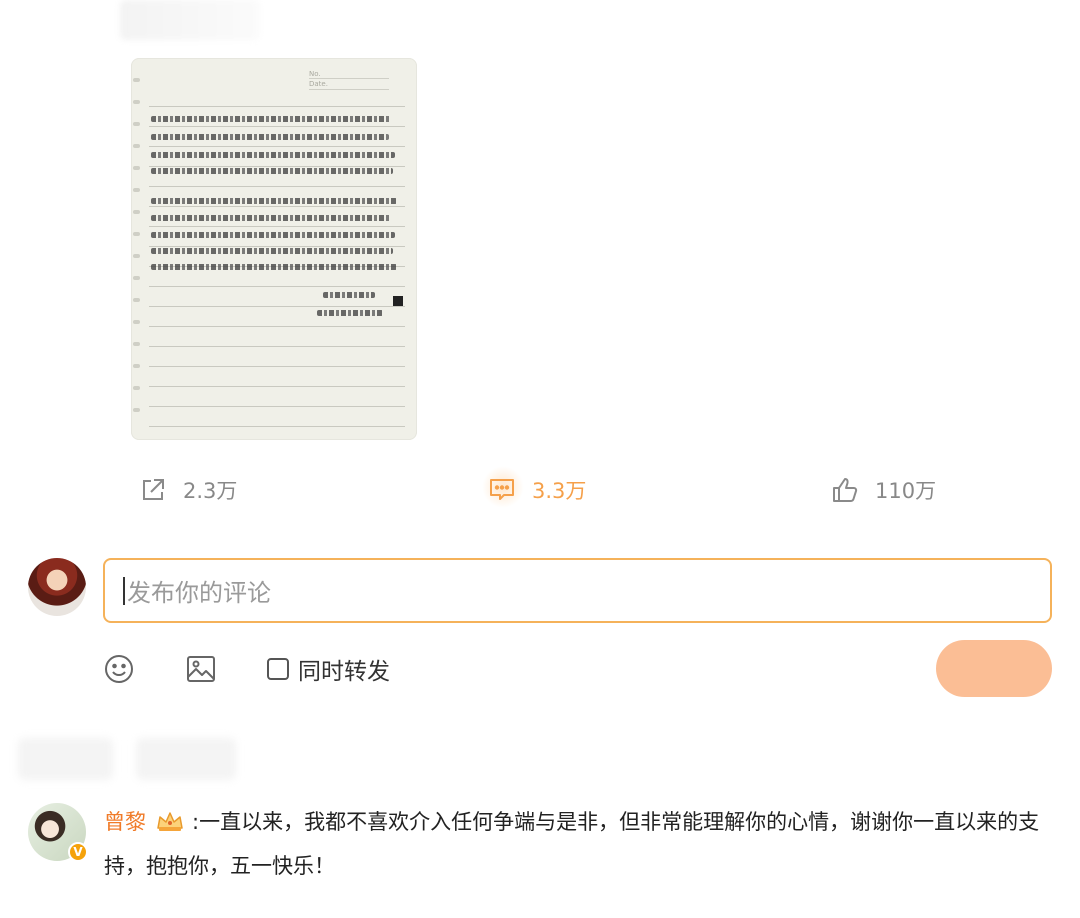 The width and height of the screenshot is (1080, 918). What do you see at coordinates (318, 84) in the screenshot?
I see `note-header-date: Date.` at bounding box center [318, 84].